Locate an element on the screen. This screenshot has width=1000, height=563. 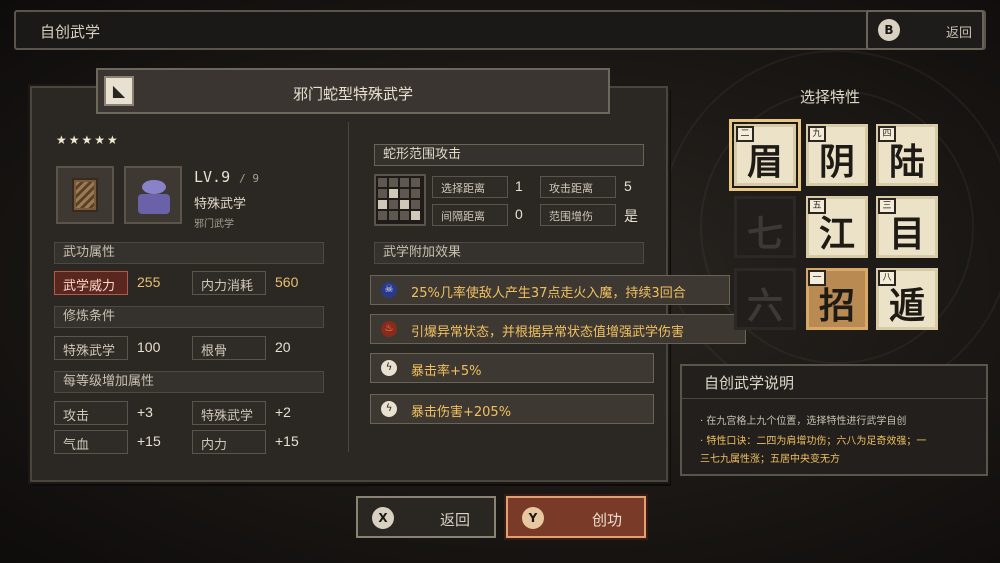
top-back-label: 返回 is located at coordinates (958, 33).